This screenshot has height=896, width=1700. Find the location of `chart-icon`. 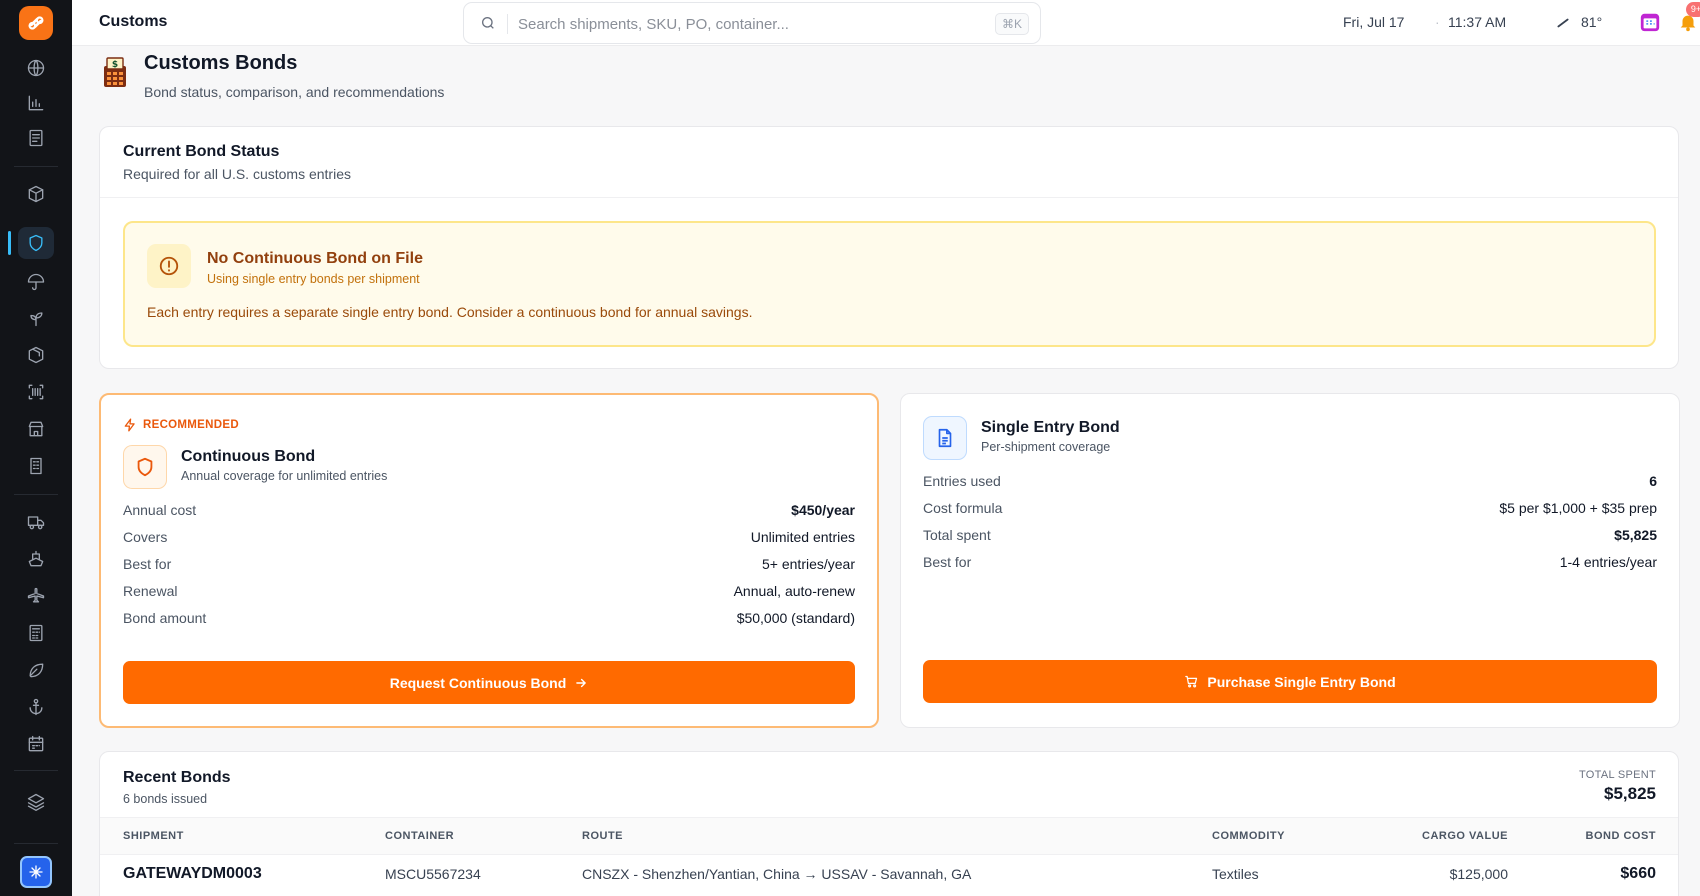

chart-icon is located at coordinates (36, 103).